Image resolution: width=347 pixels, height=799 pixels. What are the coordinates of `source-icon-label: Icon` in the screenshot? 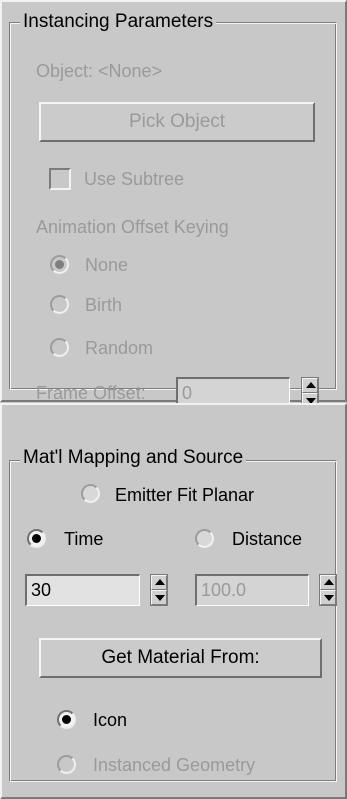 It's located at (110, 720).